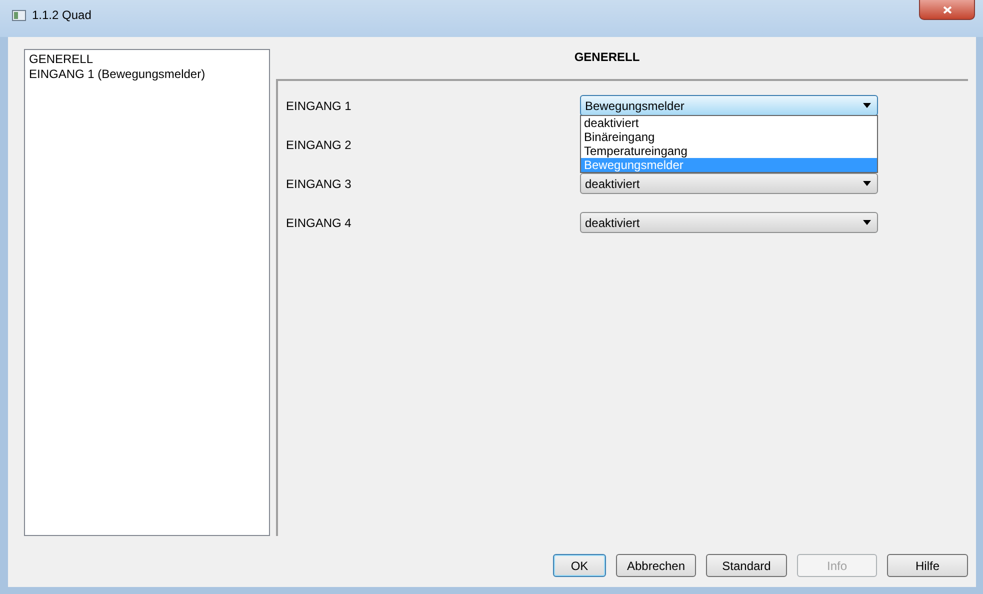  I want to click on close-button, so click(947, 10).